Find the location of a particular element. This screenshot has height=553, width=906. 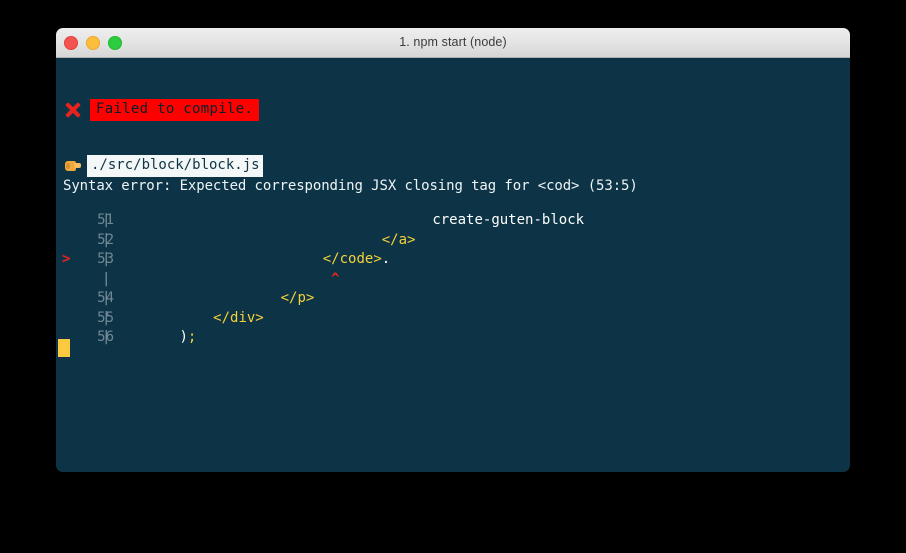

code-token: create-guten-block is located at coordinates (508, 220).